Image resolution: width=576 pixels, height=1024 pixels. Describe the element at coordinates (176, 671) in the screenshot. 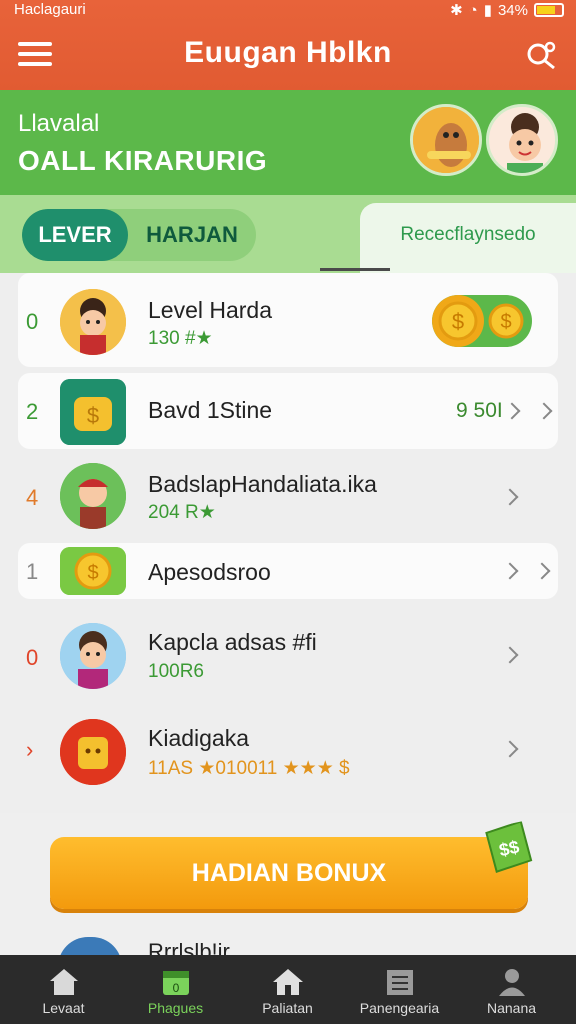

I see `item-stats: 100R6` at that location.